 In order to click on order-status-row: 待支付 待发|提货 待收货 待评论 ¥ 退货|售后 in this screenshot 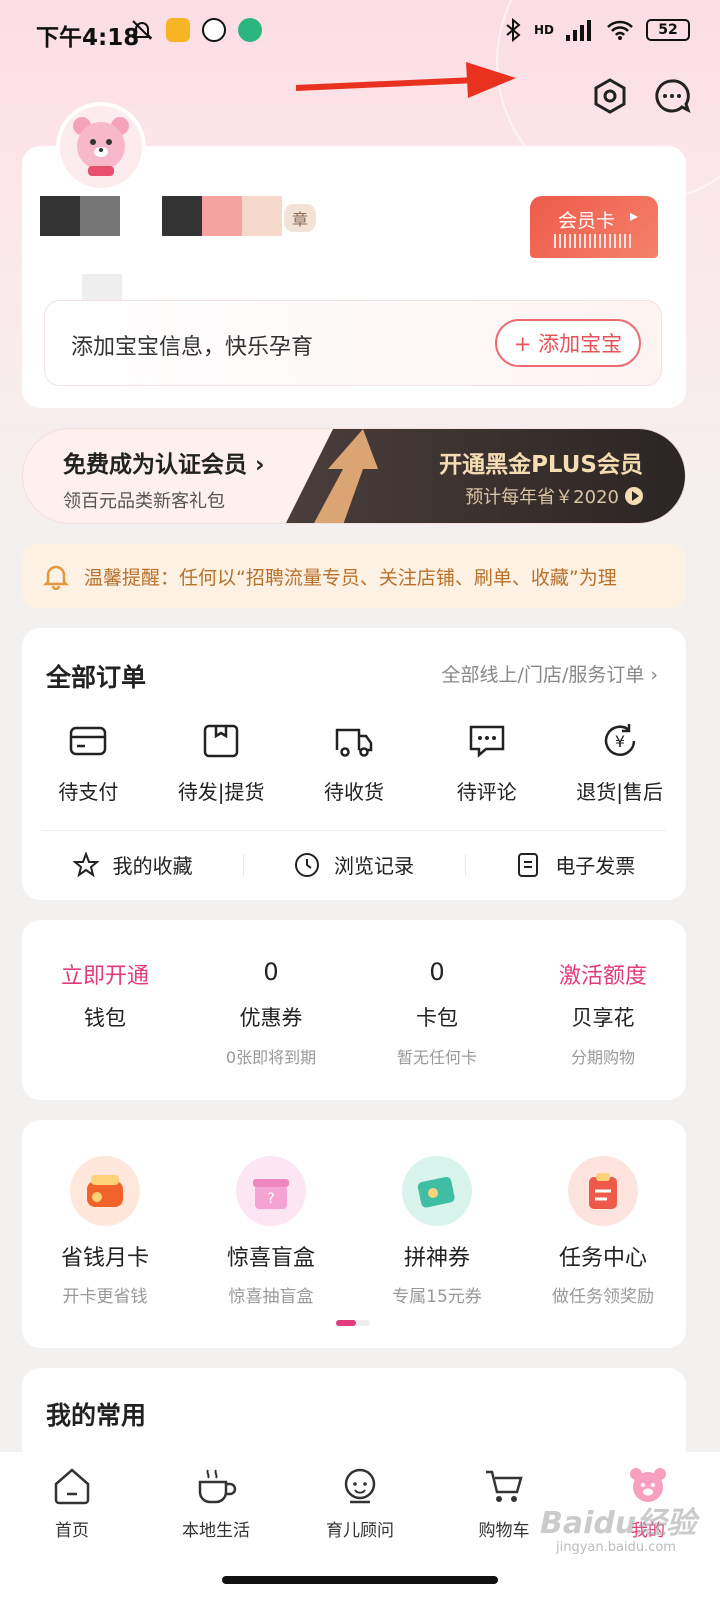, I will do `click(354, 762)`.